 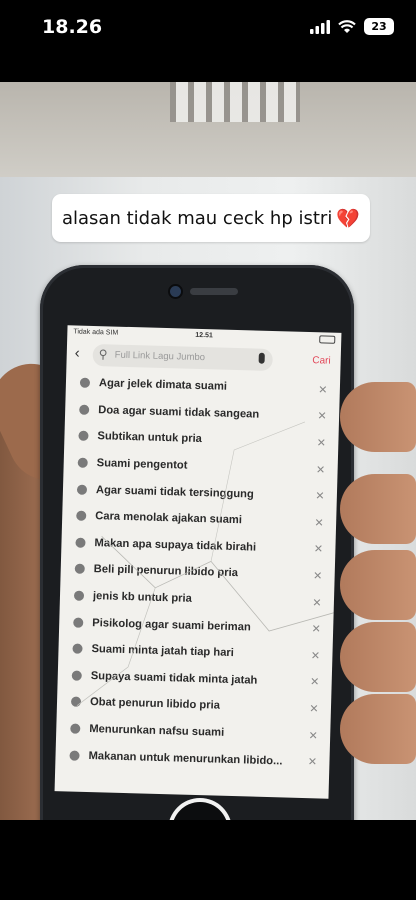 I want to click on signal-icon, so click(x=320, y=26).